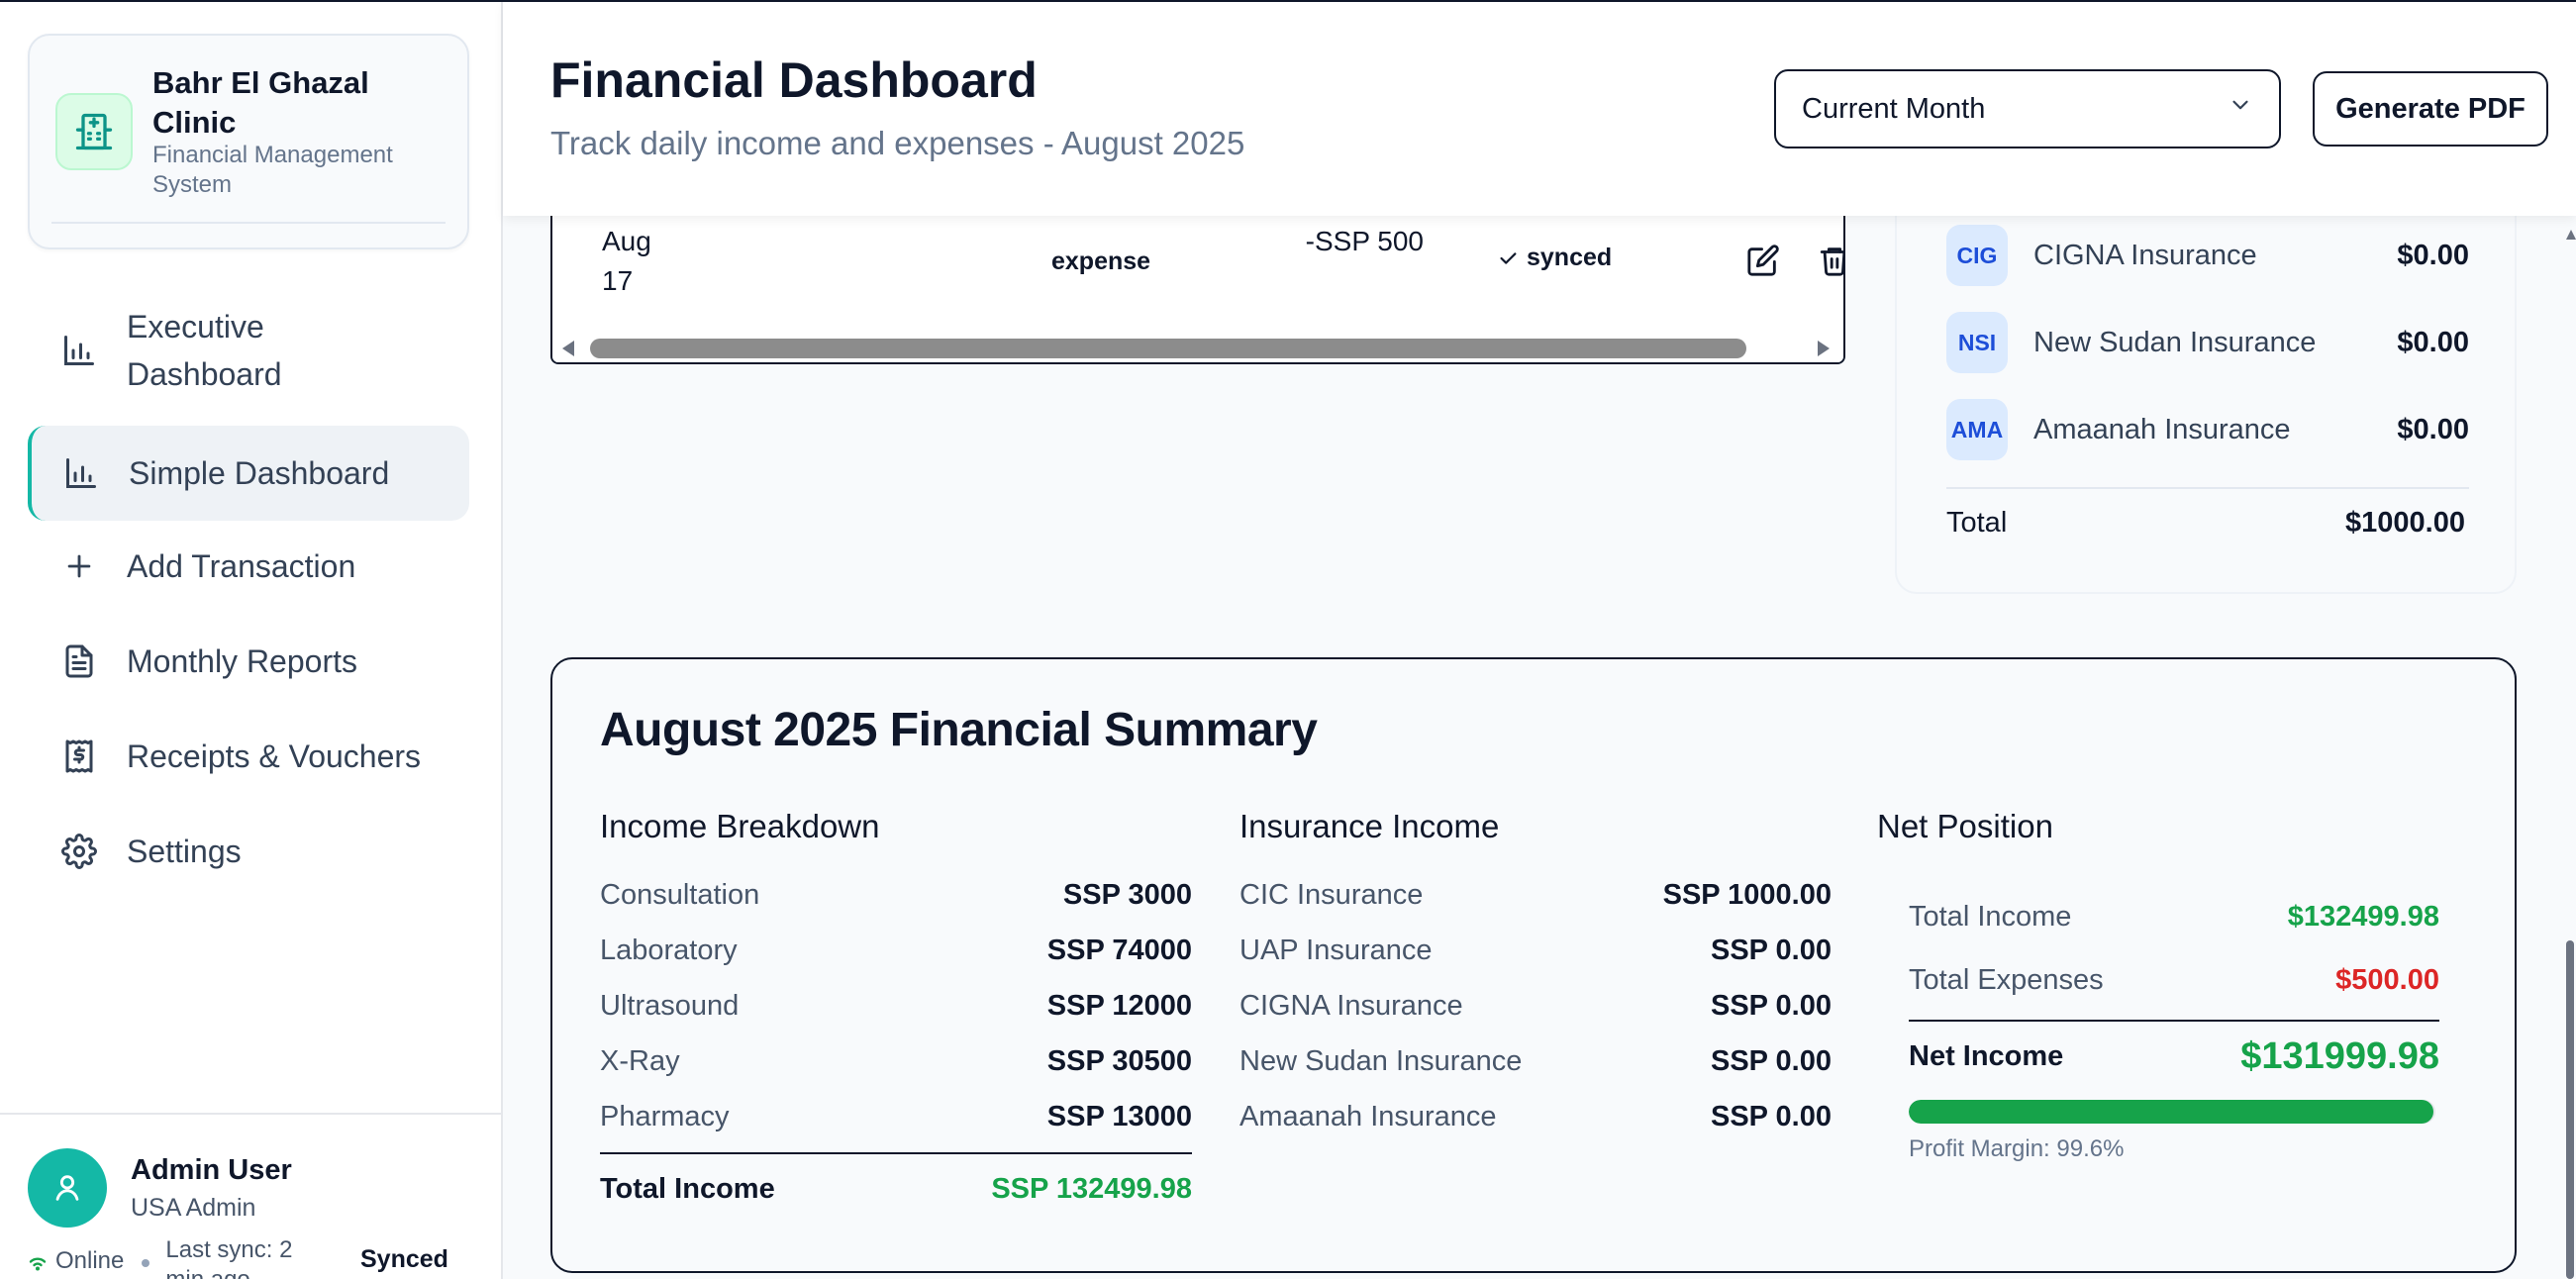  I want to click on transaction-status-label: synced, so click(1570, 257).